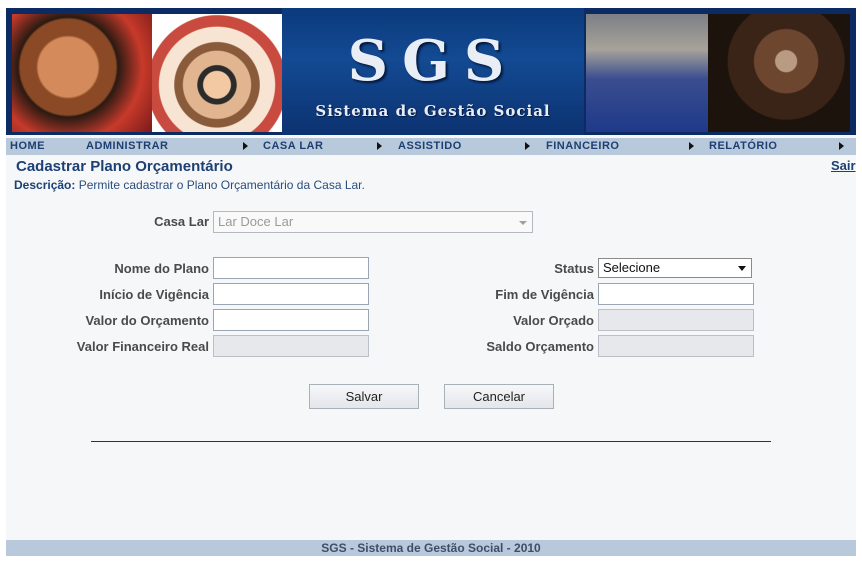 The width and height of the screenshot is (862, 562). I want to click on saldo-orcamento-input, so click(676, 346).